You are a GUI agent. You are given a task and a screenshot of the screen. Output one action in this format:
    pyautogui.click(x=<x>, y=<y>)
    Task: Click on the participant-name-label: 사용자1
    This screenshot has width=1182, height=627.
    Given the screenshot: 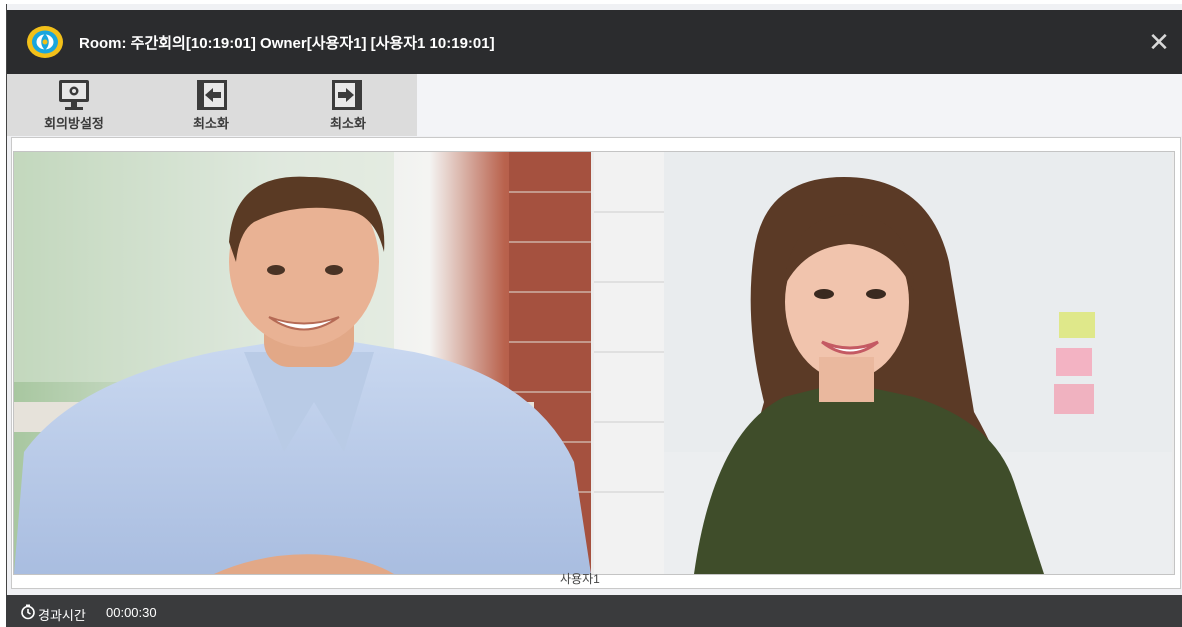 What is the action you would take?
    pyautogui.click(x=580, y=579)
    